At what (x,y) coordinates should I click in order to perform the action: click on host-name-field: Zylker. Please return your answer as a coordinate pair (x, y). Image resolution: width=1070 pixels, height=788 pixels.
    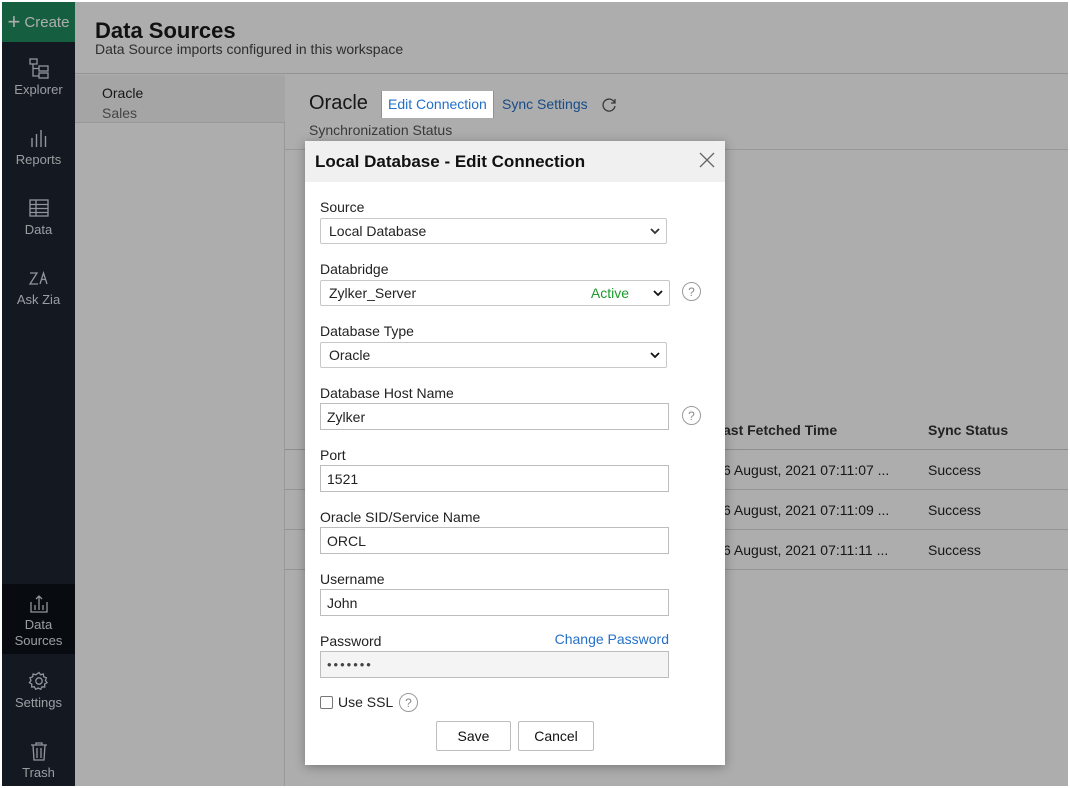
    Looking at the image, I should click on (494, 416).